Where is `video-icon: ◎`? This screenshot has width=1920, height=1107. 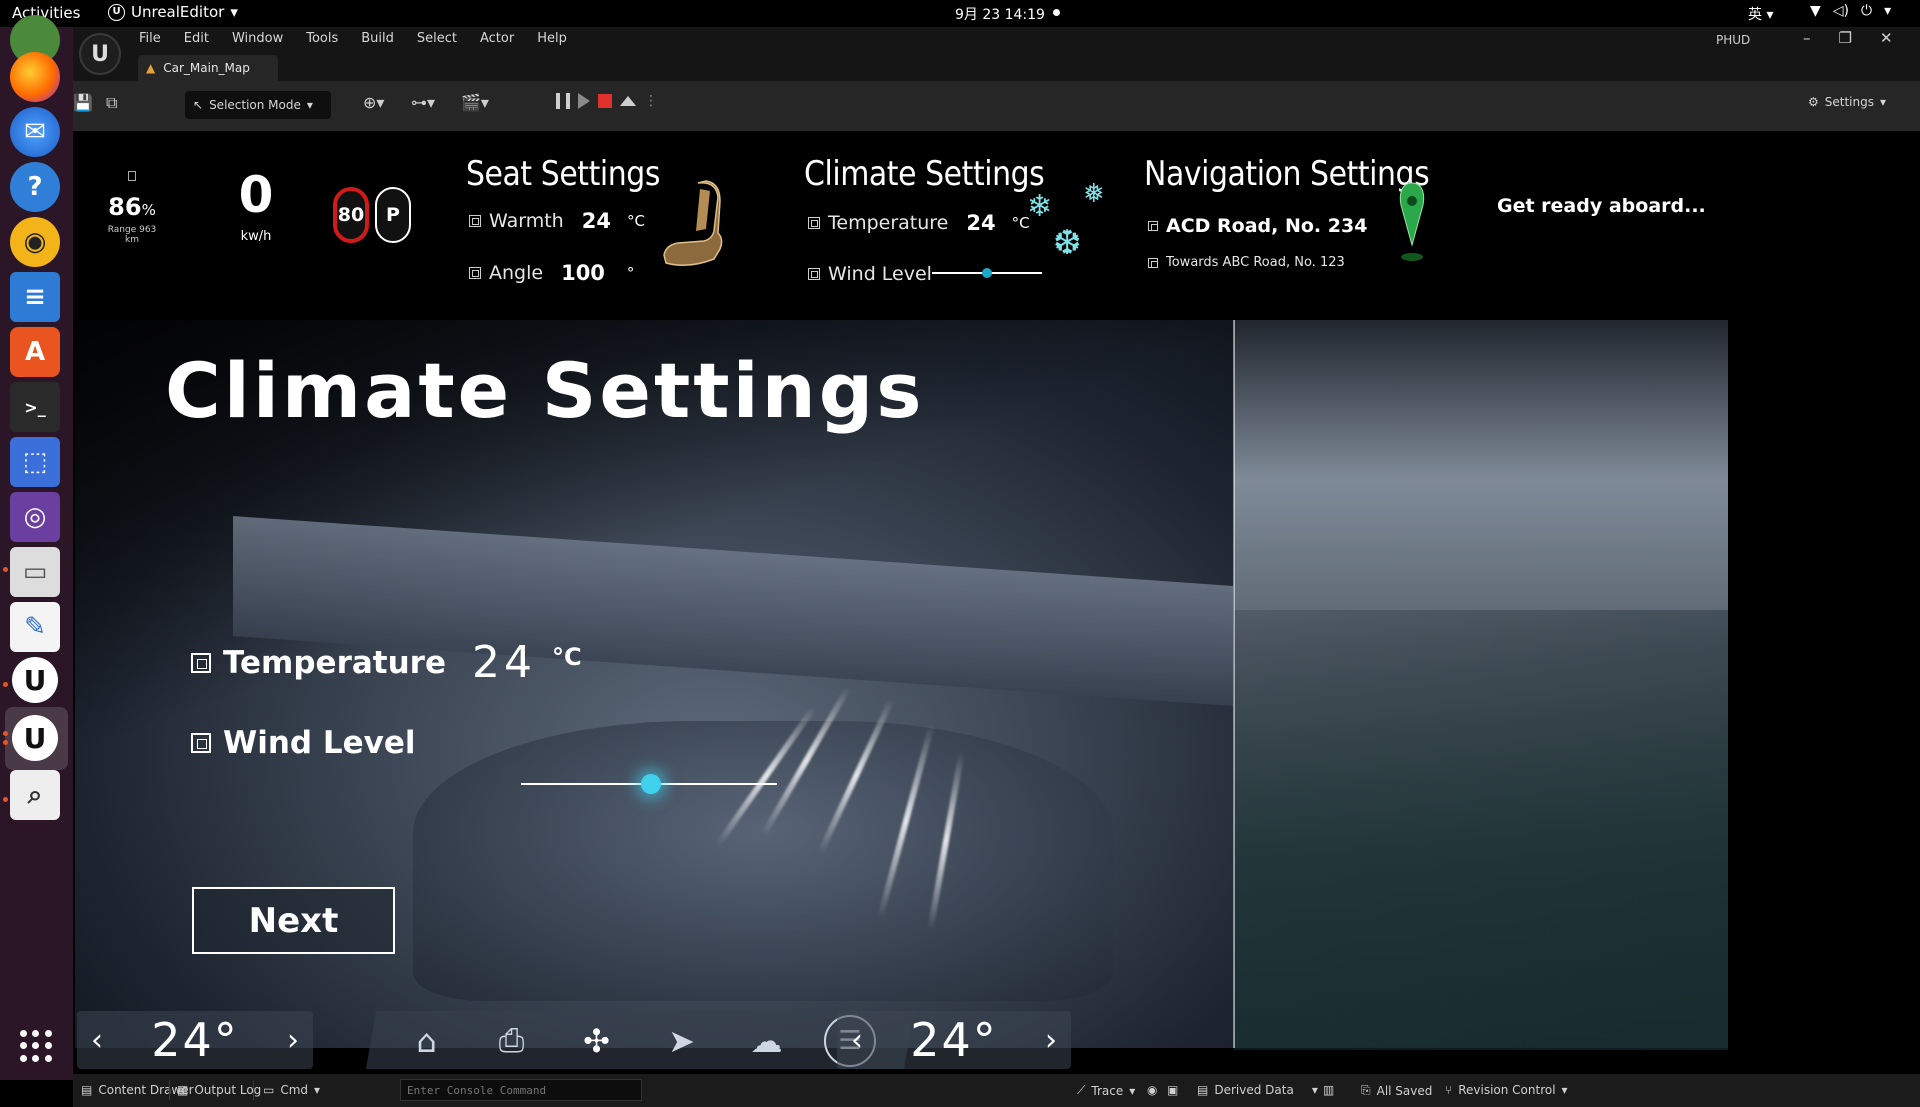
video-icon: ◎ is located at coordinates (35, 517).